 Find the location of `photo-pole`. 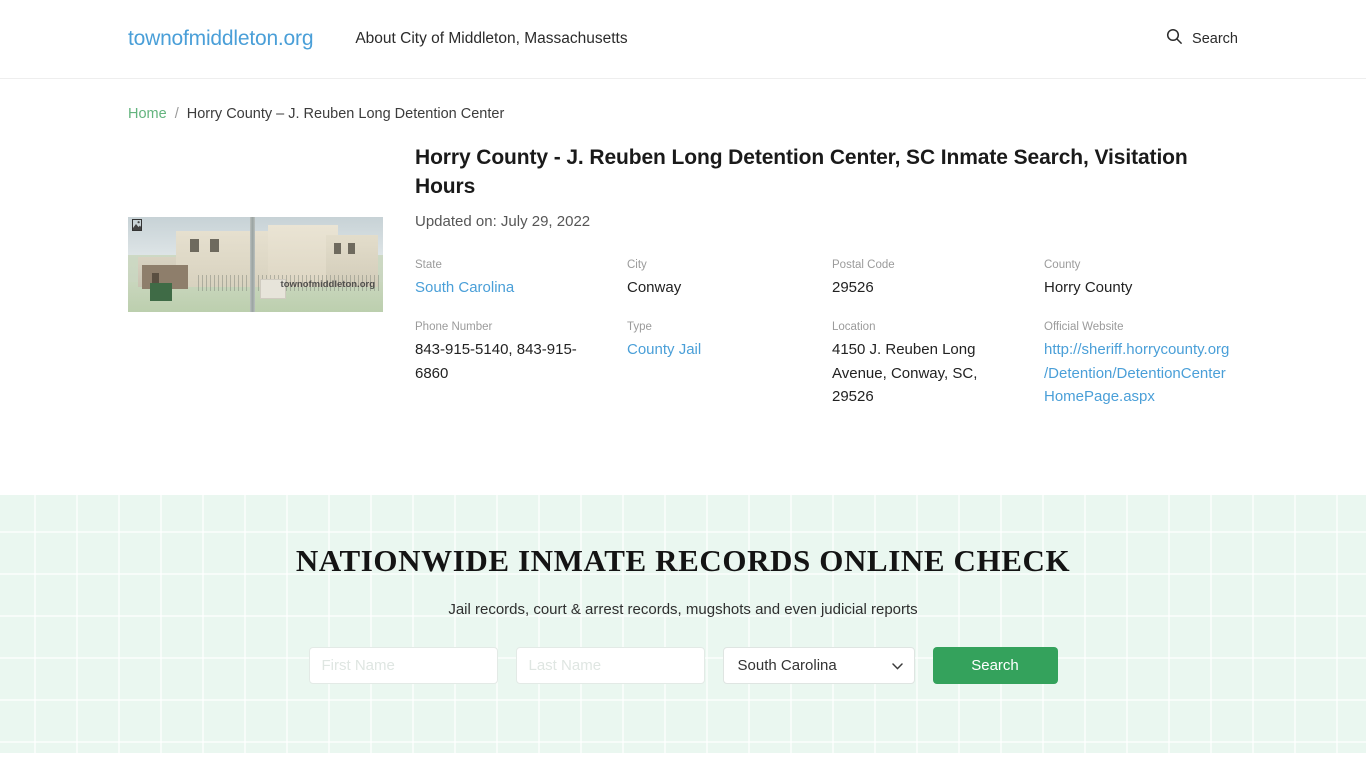

photo-pole is located at coordinates (252, 264).